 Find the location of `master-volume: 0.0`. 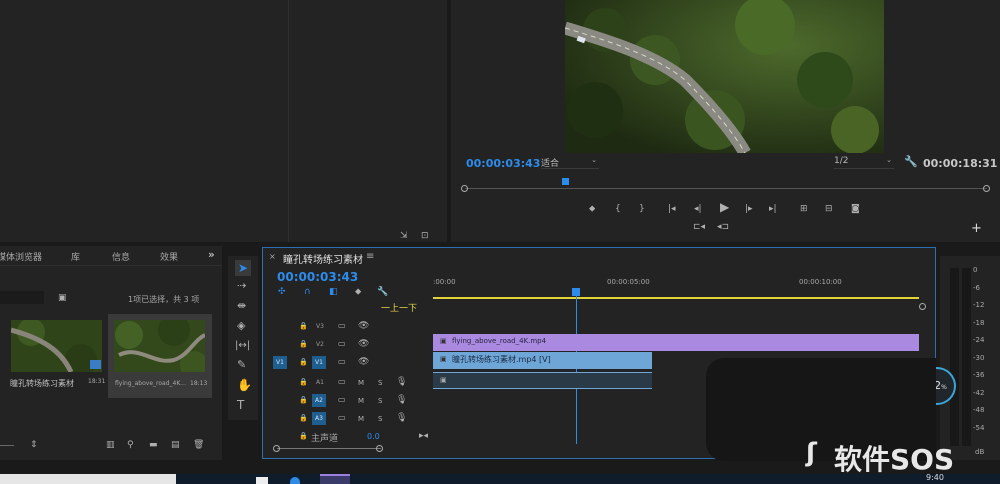

master-volume: 0.0 is located at coordinates (373, 436).